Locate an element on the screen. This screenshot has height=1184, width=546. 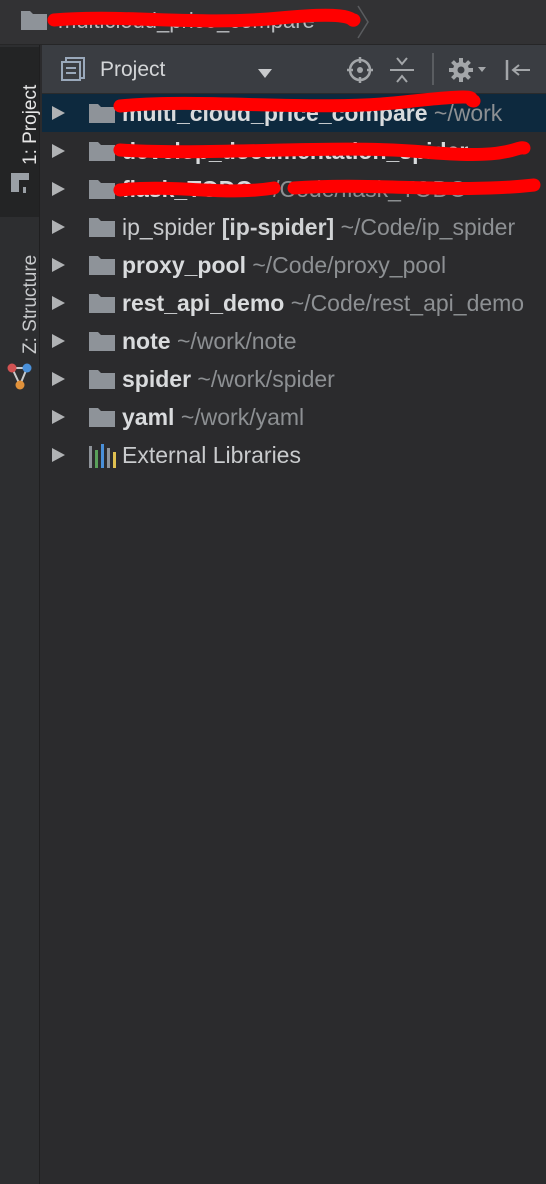
tab-structure: Z: Structure is located at coordinates (20, 310).